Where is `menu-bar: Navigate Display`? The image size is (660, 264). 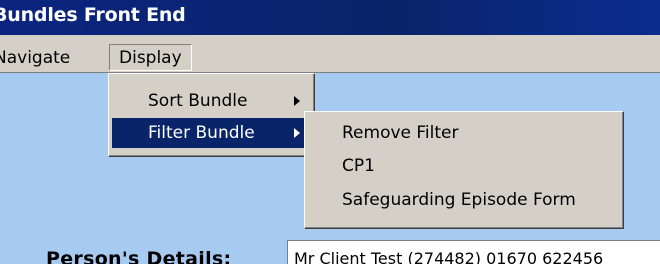 menu-bar: Navigate Display is located at coordinates (330, 54).